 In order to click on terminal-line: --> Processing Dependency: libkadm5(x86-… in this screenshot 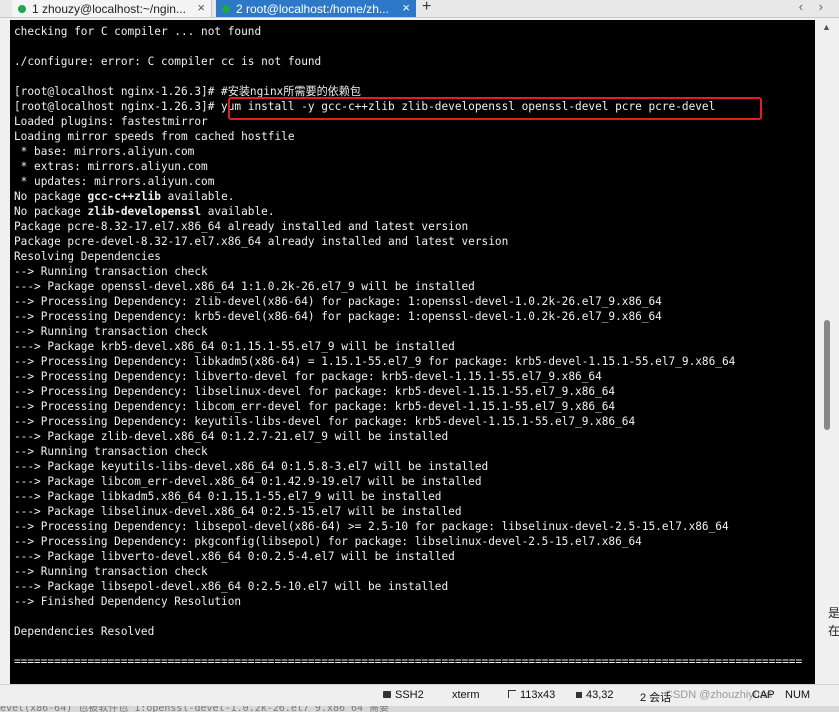, I will do `click(375, 361)`.